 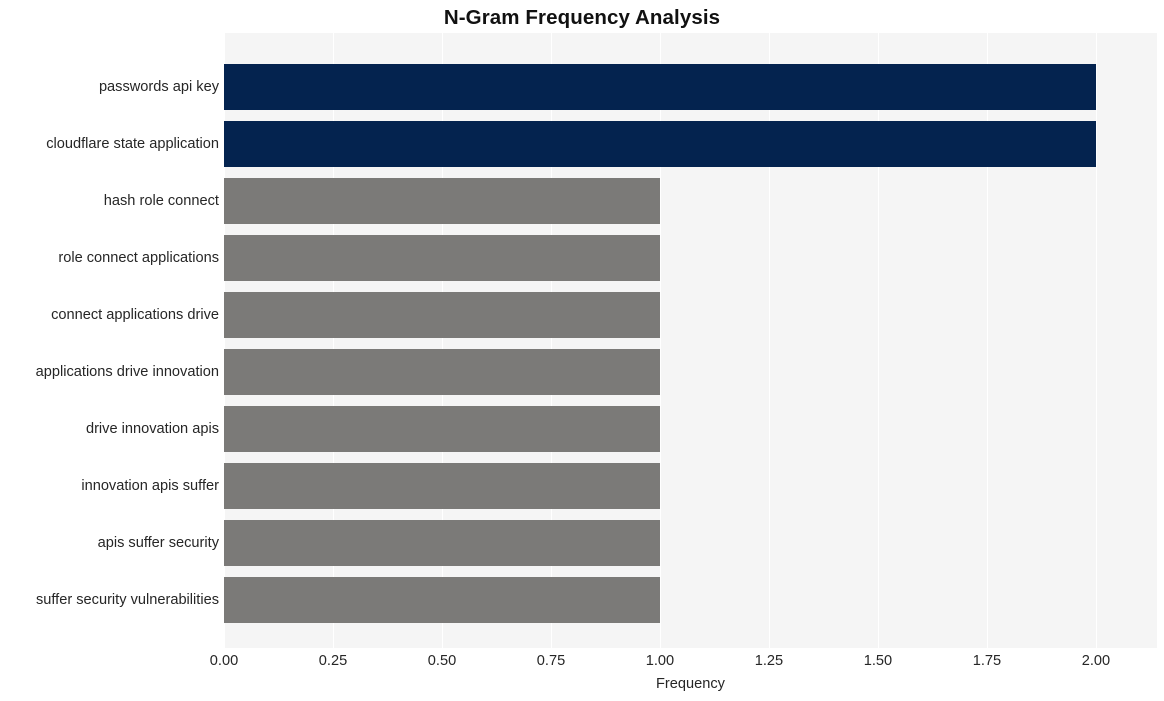 I want to click on y-tick-label: passwords api key, so click(x=158, y=87).